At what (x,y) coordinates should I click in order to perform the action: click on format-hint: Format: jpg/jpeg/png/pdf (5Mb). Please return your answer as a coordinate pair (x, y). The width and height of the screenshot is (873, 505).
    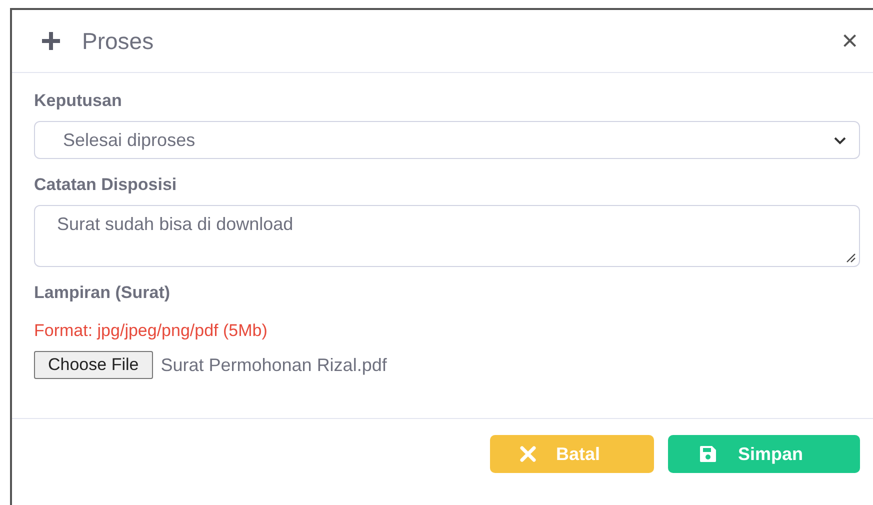
    Looking at the image, I should click on (151, 331).